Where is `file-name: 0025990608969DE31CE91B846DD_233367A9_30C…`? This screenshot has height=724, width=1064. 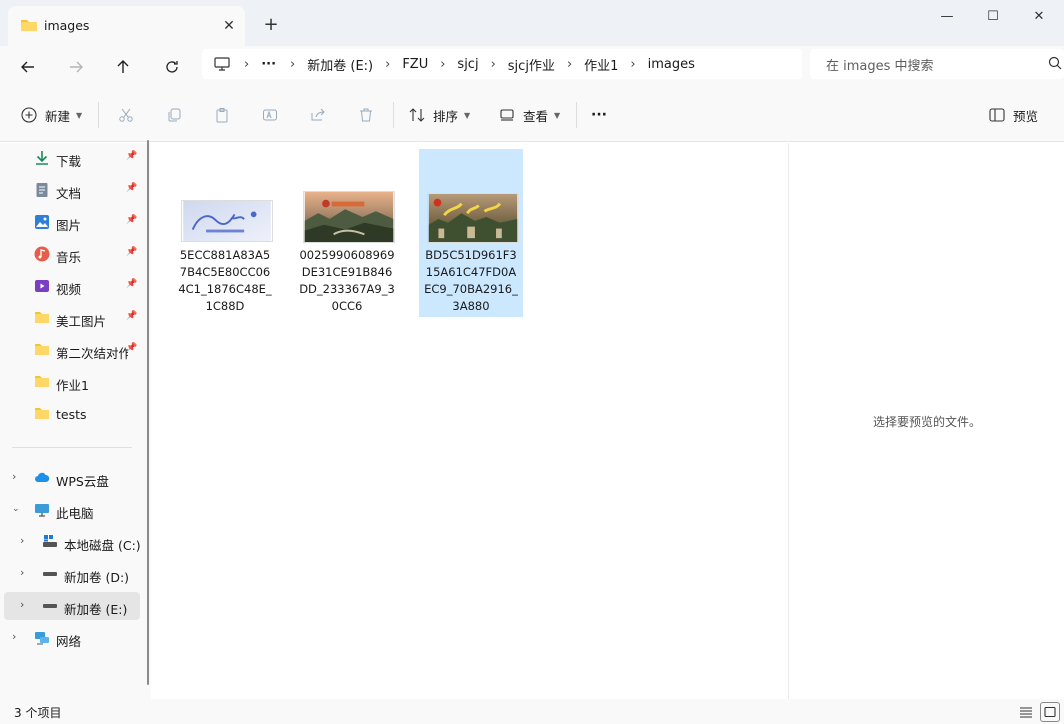
file-name: 0025990608969DE31CE91B846DD_233367A9_30C… is located at coordinates (347, 280).